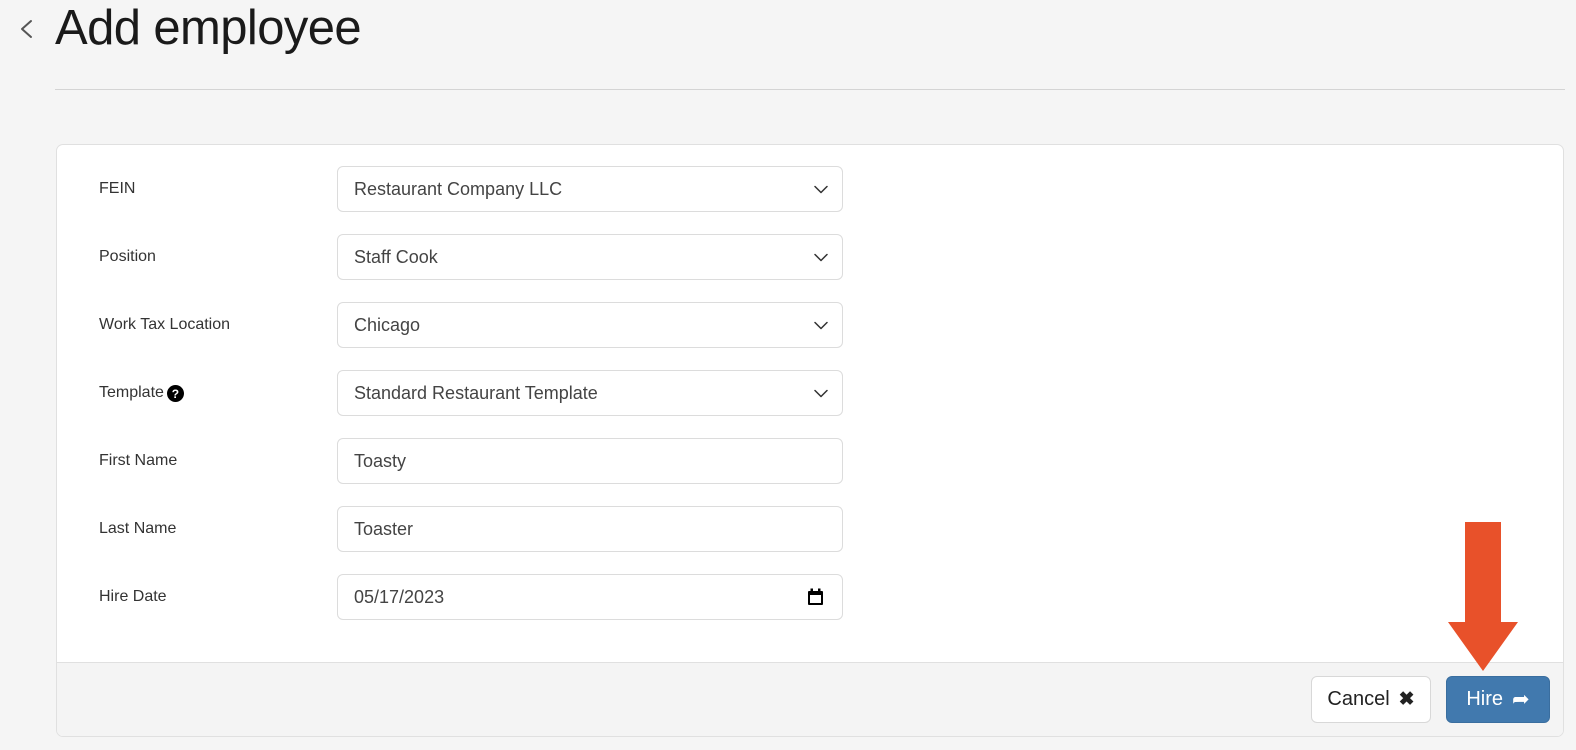 This screenshot has height=750, width=1576. I want to click on cancel-button-label: Cancel, so click(1358, 699).